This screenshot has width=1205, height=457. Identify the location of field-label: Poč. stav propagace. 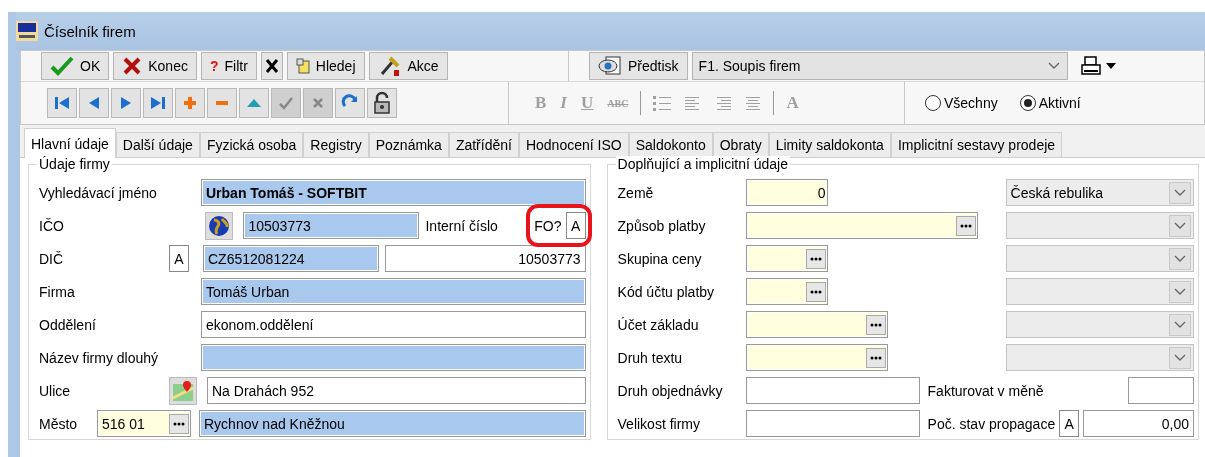
(991, 423).